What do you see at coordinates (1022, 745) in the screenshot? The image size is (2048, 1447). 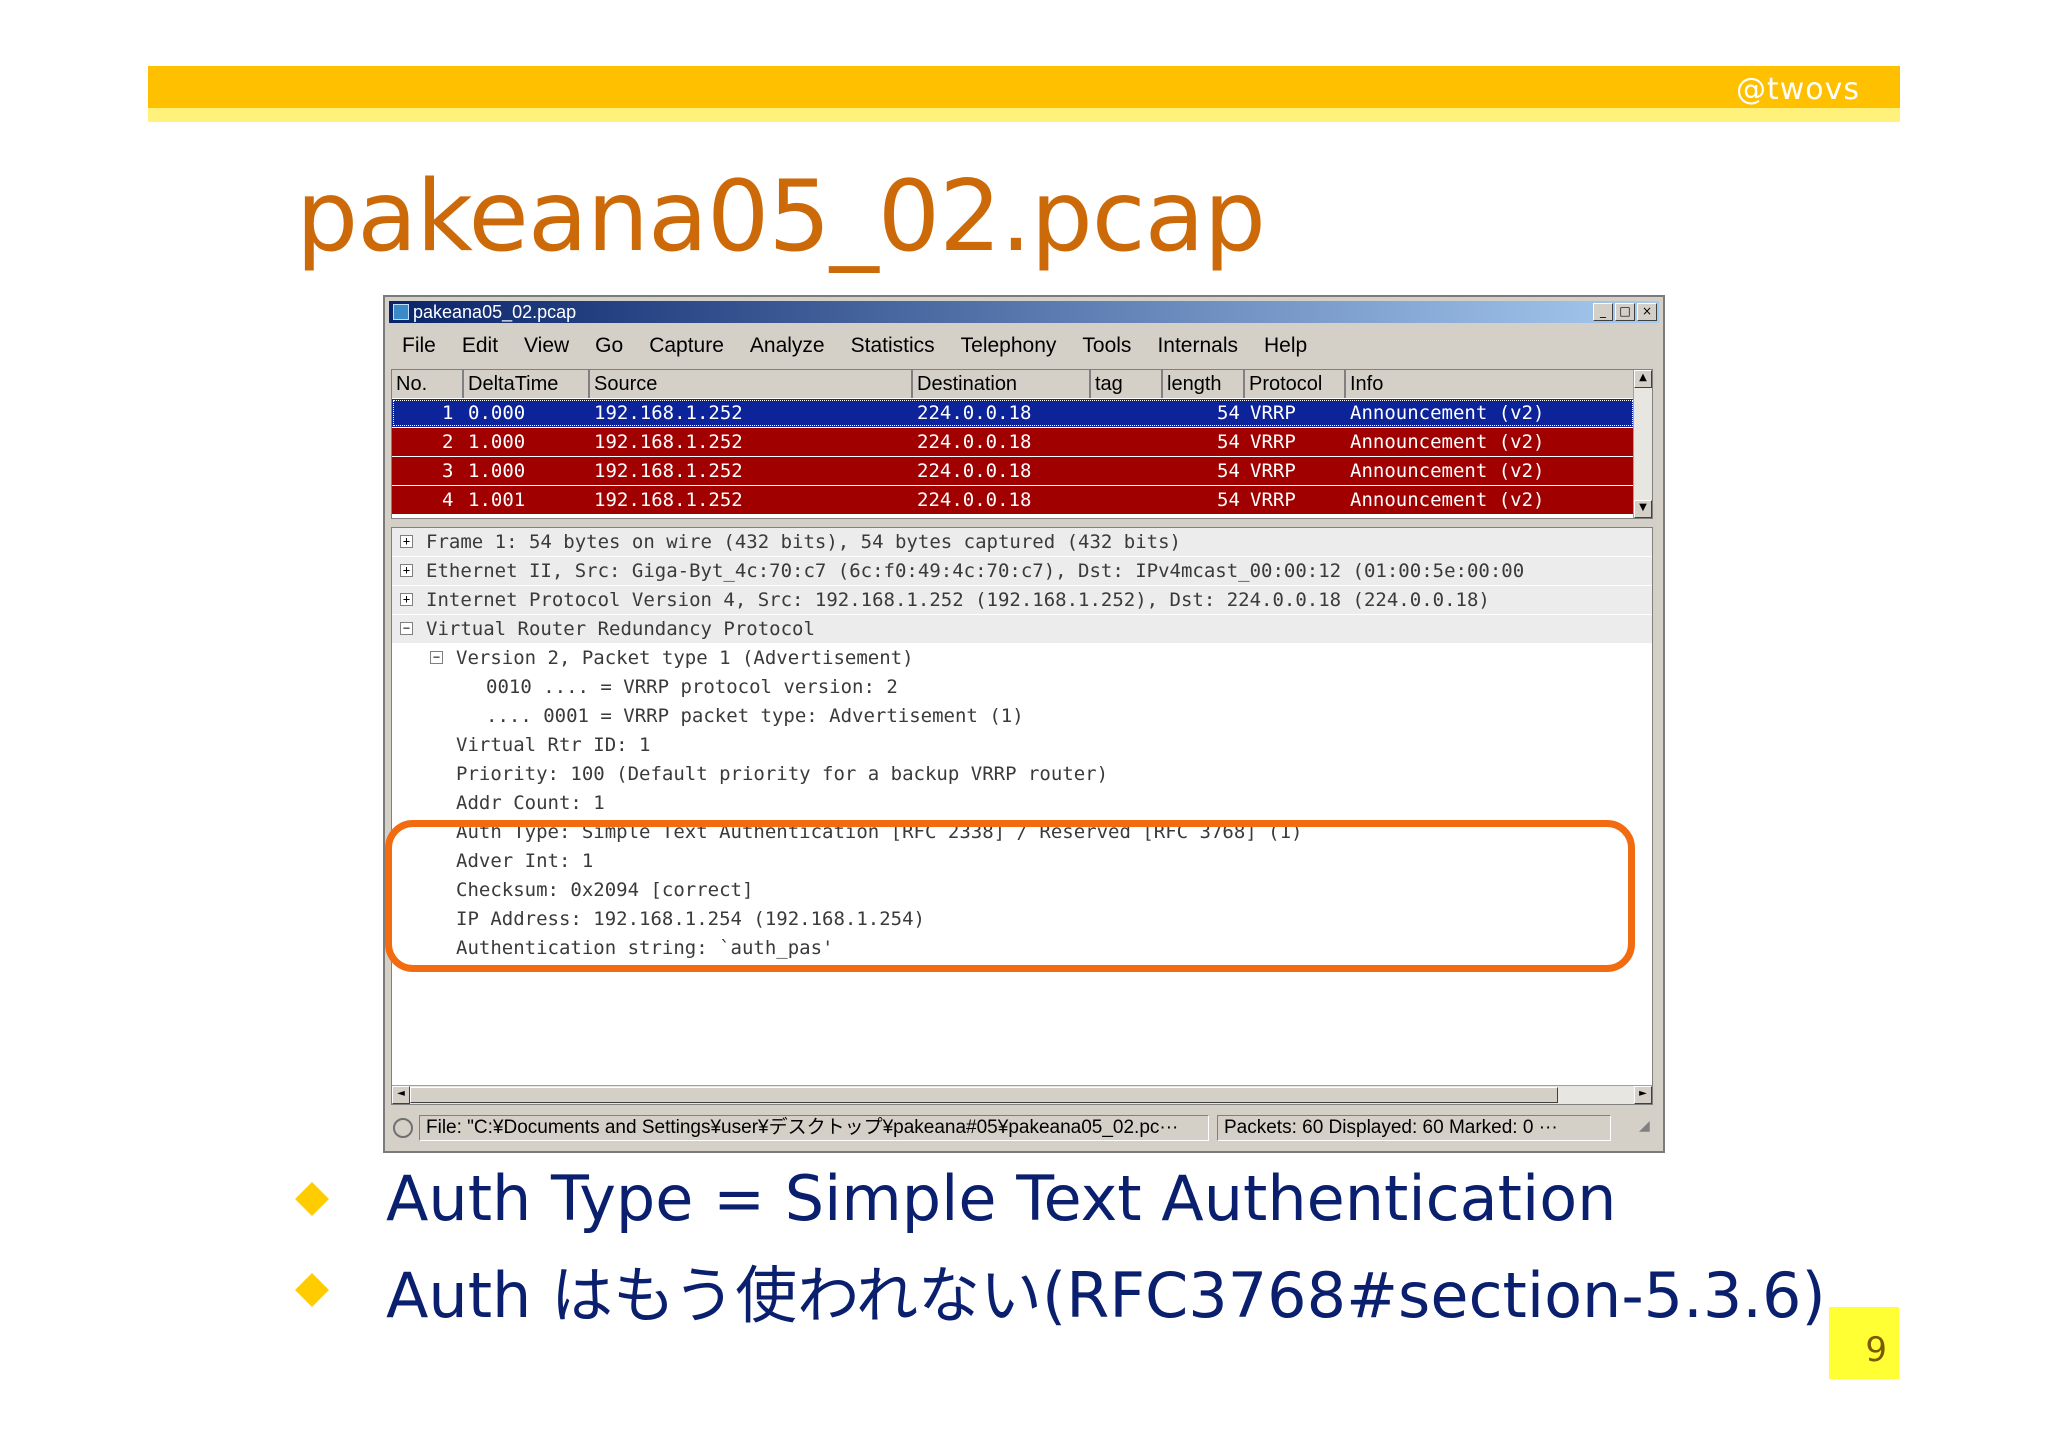 I see `detail-line-virtual-rtr-id: Virtual Rtr ID: 1` at bounding box center [1022, 745].